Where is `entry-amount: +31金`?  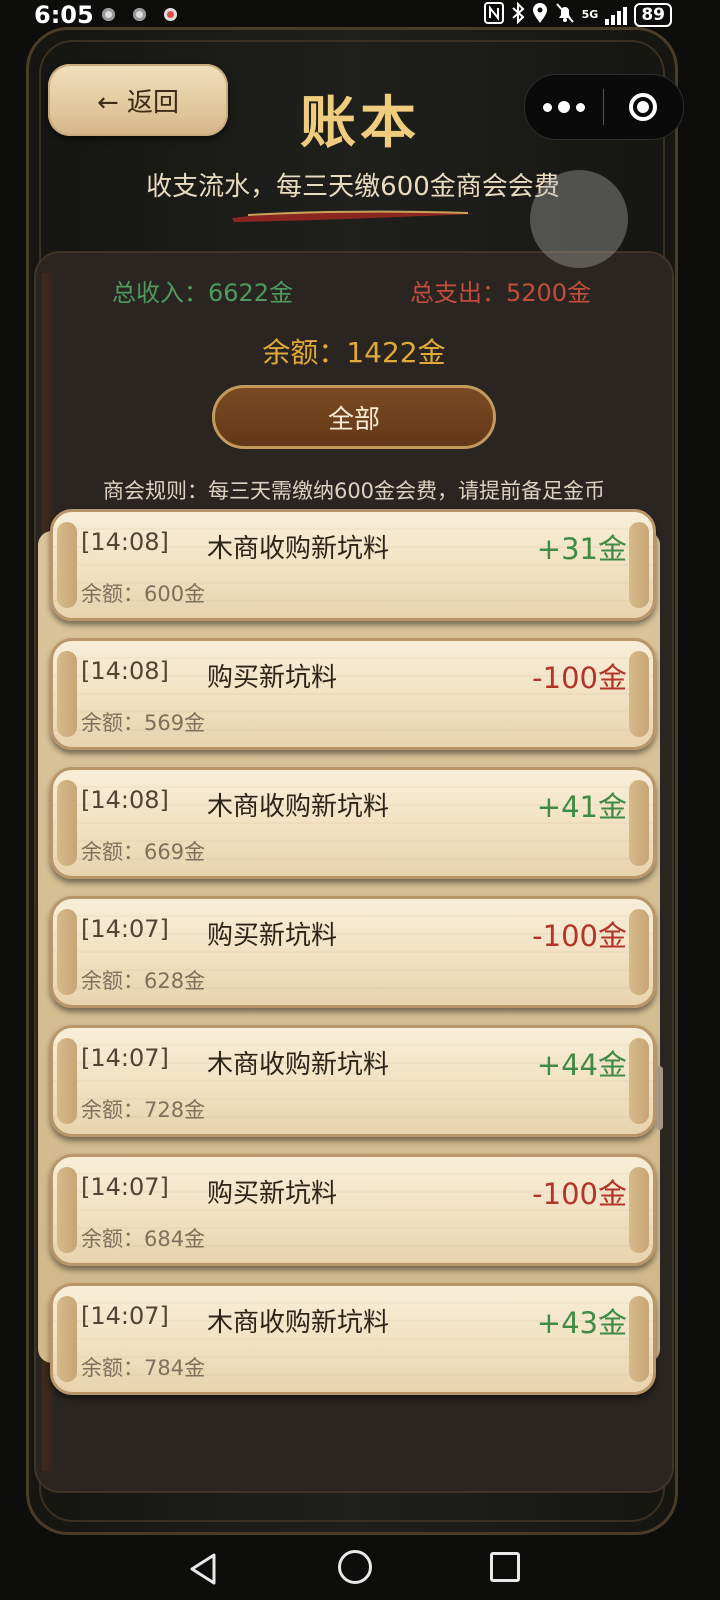 entry-amount: +31金 is located at coordinates (581, 549).